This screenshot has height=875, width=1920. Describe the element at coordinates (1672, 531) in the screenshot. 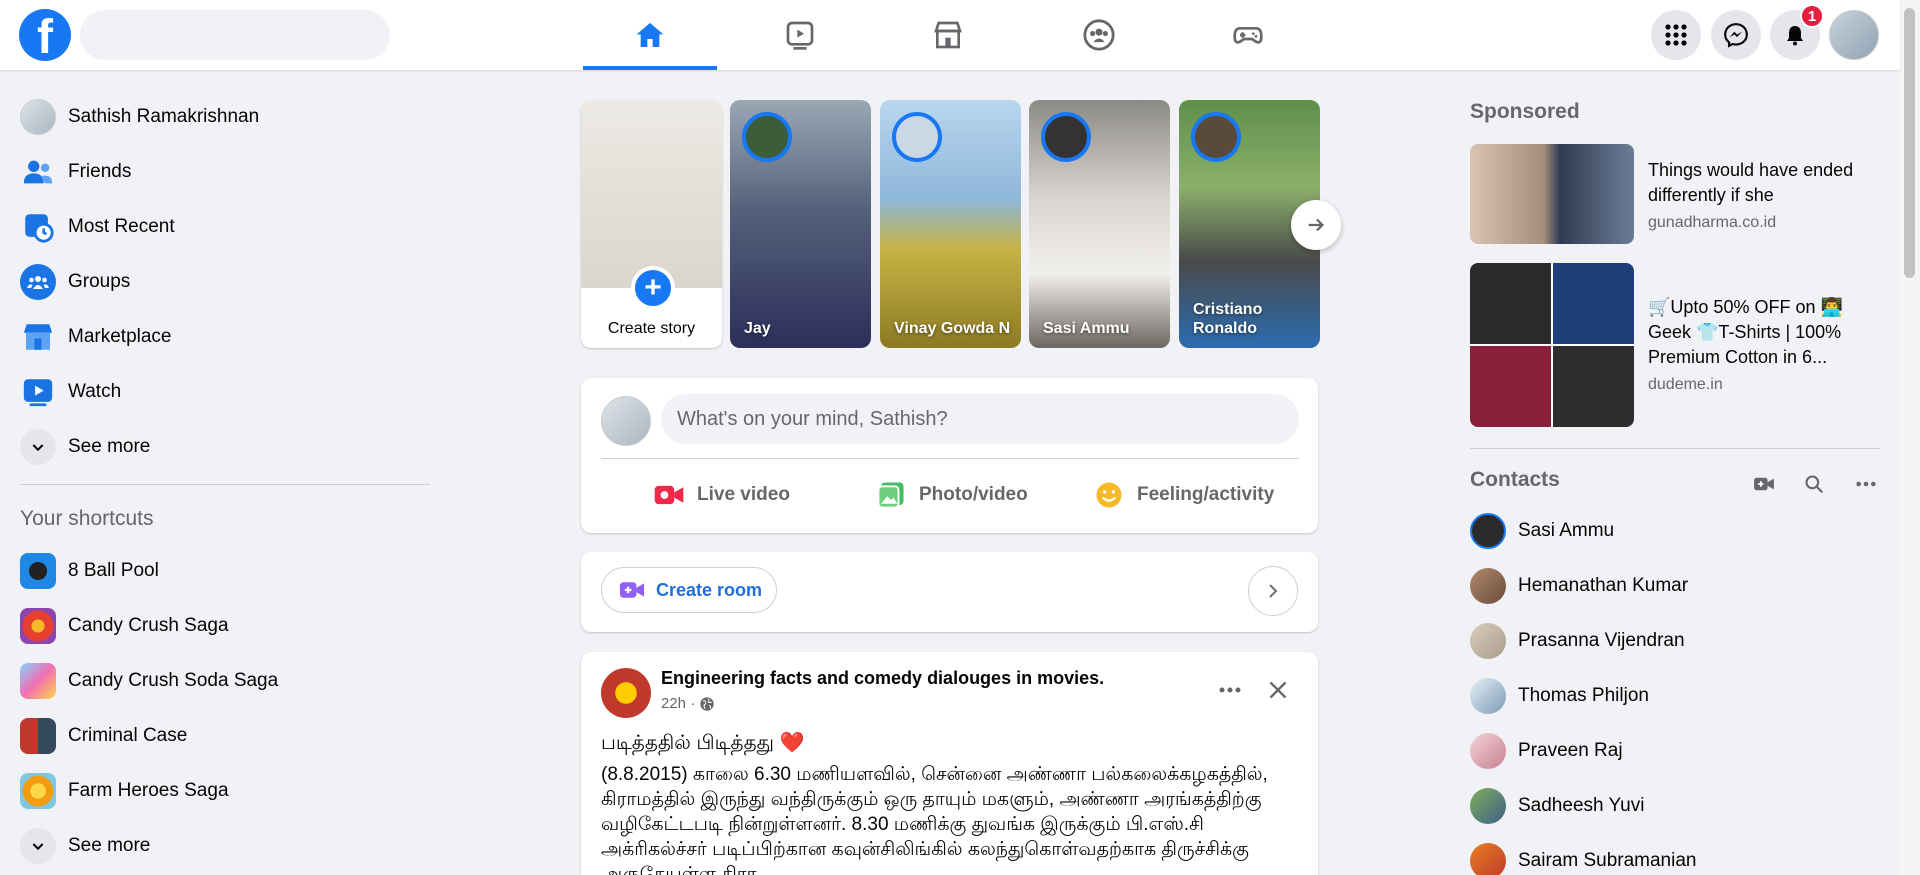

I see `contact-item: Sasi Ammu` at that location.